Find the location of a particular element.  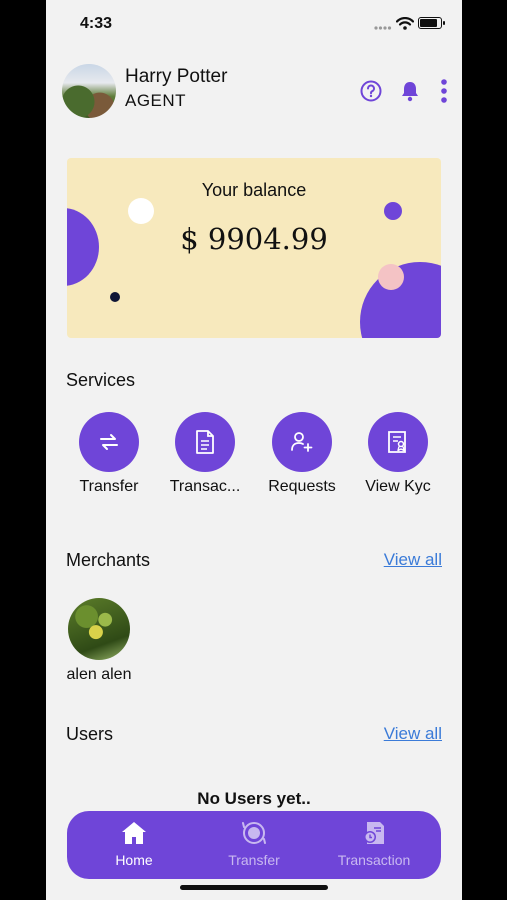

wifi-icon is located at coordinates (405, 23).